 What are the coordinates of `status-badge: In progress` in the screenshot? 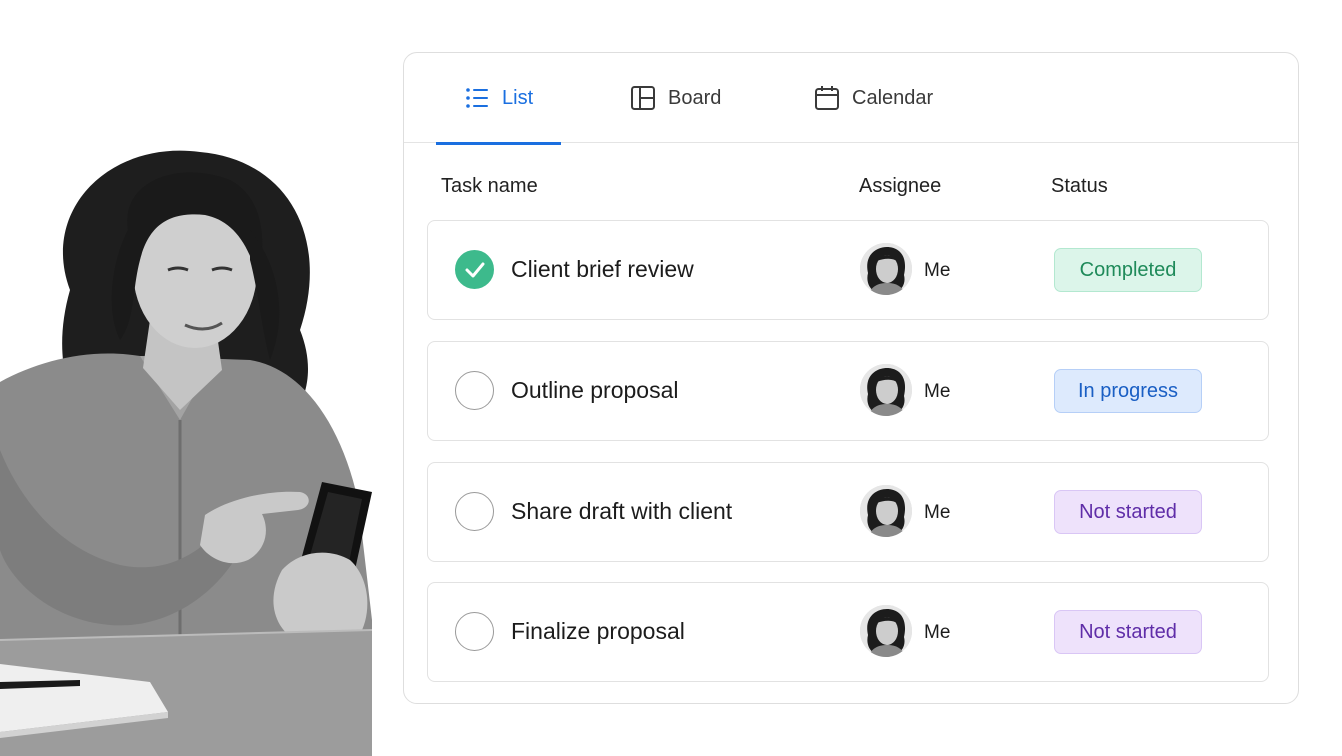 It's located at (1128, 391).